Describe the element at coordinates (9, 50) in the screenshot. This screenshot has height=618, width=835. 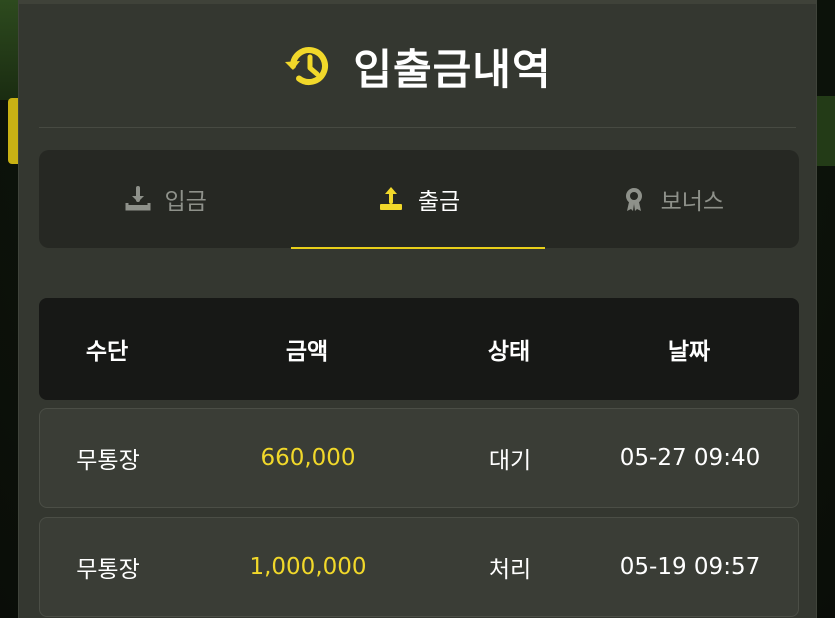
I see `backdrop-left-strip` at that location.